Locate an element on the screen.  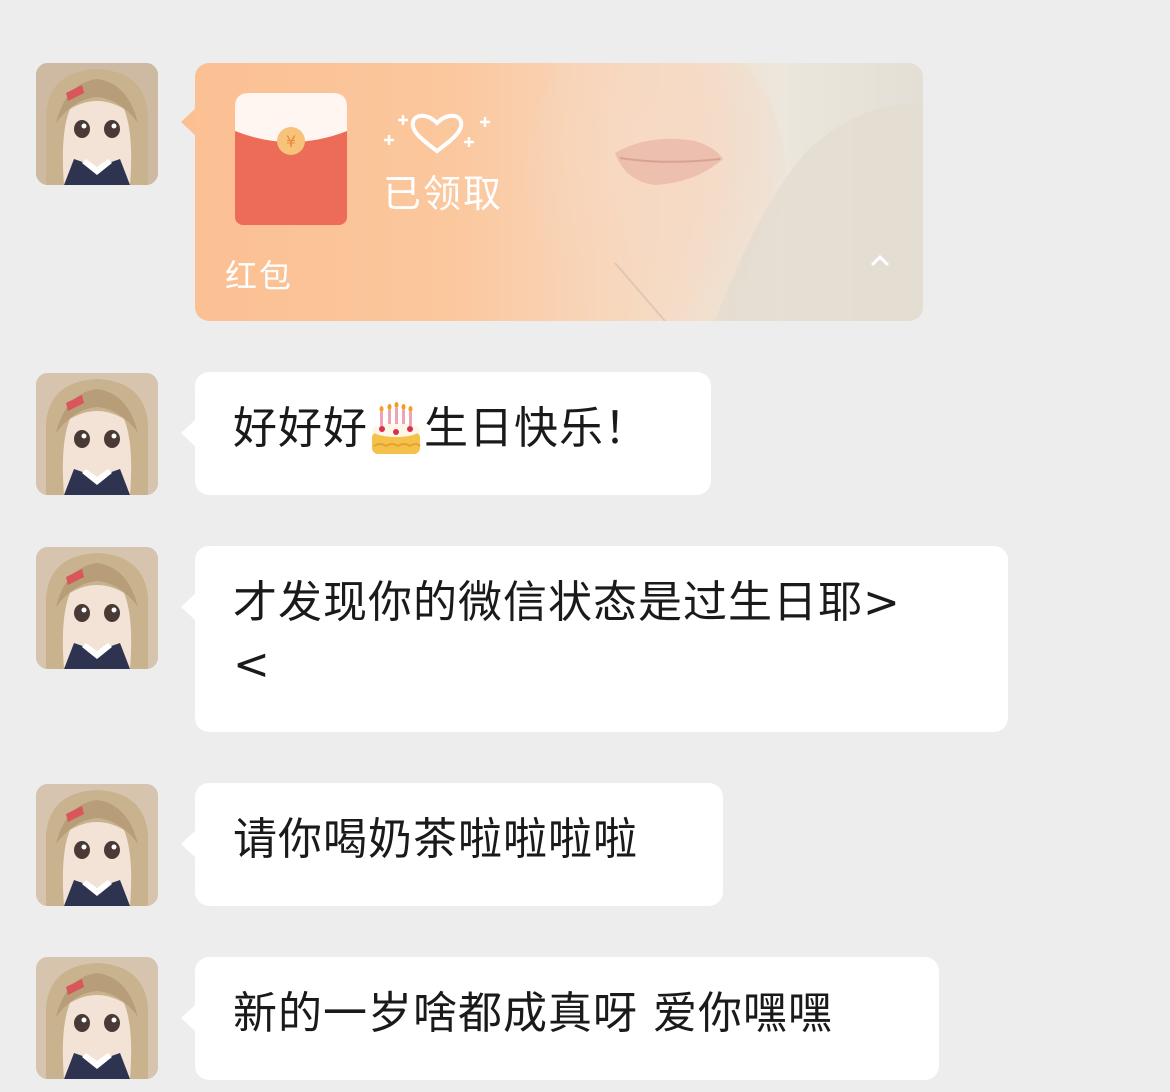
message-bubble: 新的一岁啥都成真呀 爱你嘿嘿 is located at coordinates (560, 1018).